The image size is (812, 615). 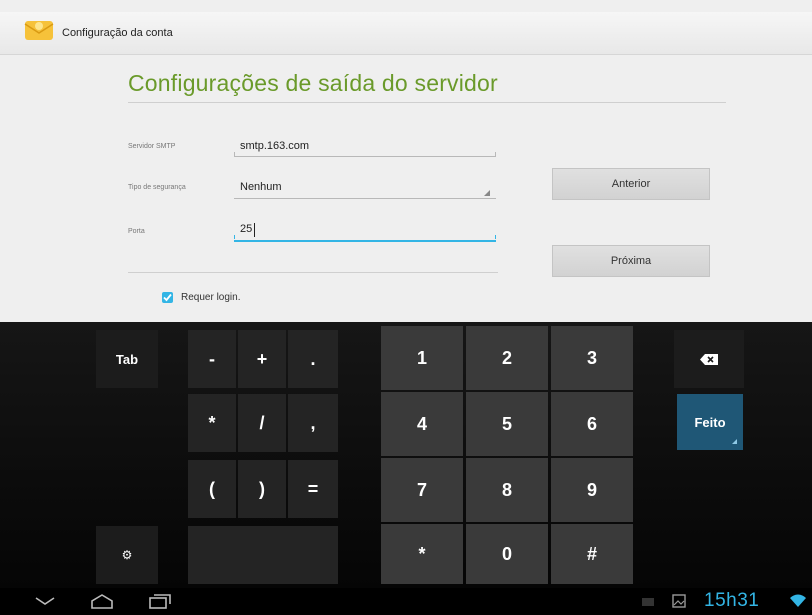 What do you see at coordinates (507, 554) in the screenshot?
I see `digit-0-key: 0` at bounding box center [507, 554].